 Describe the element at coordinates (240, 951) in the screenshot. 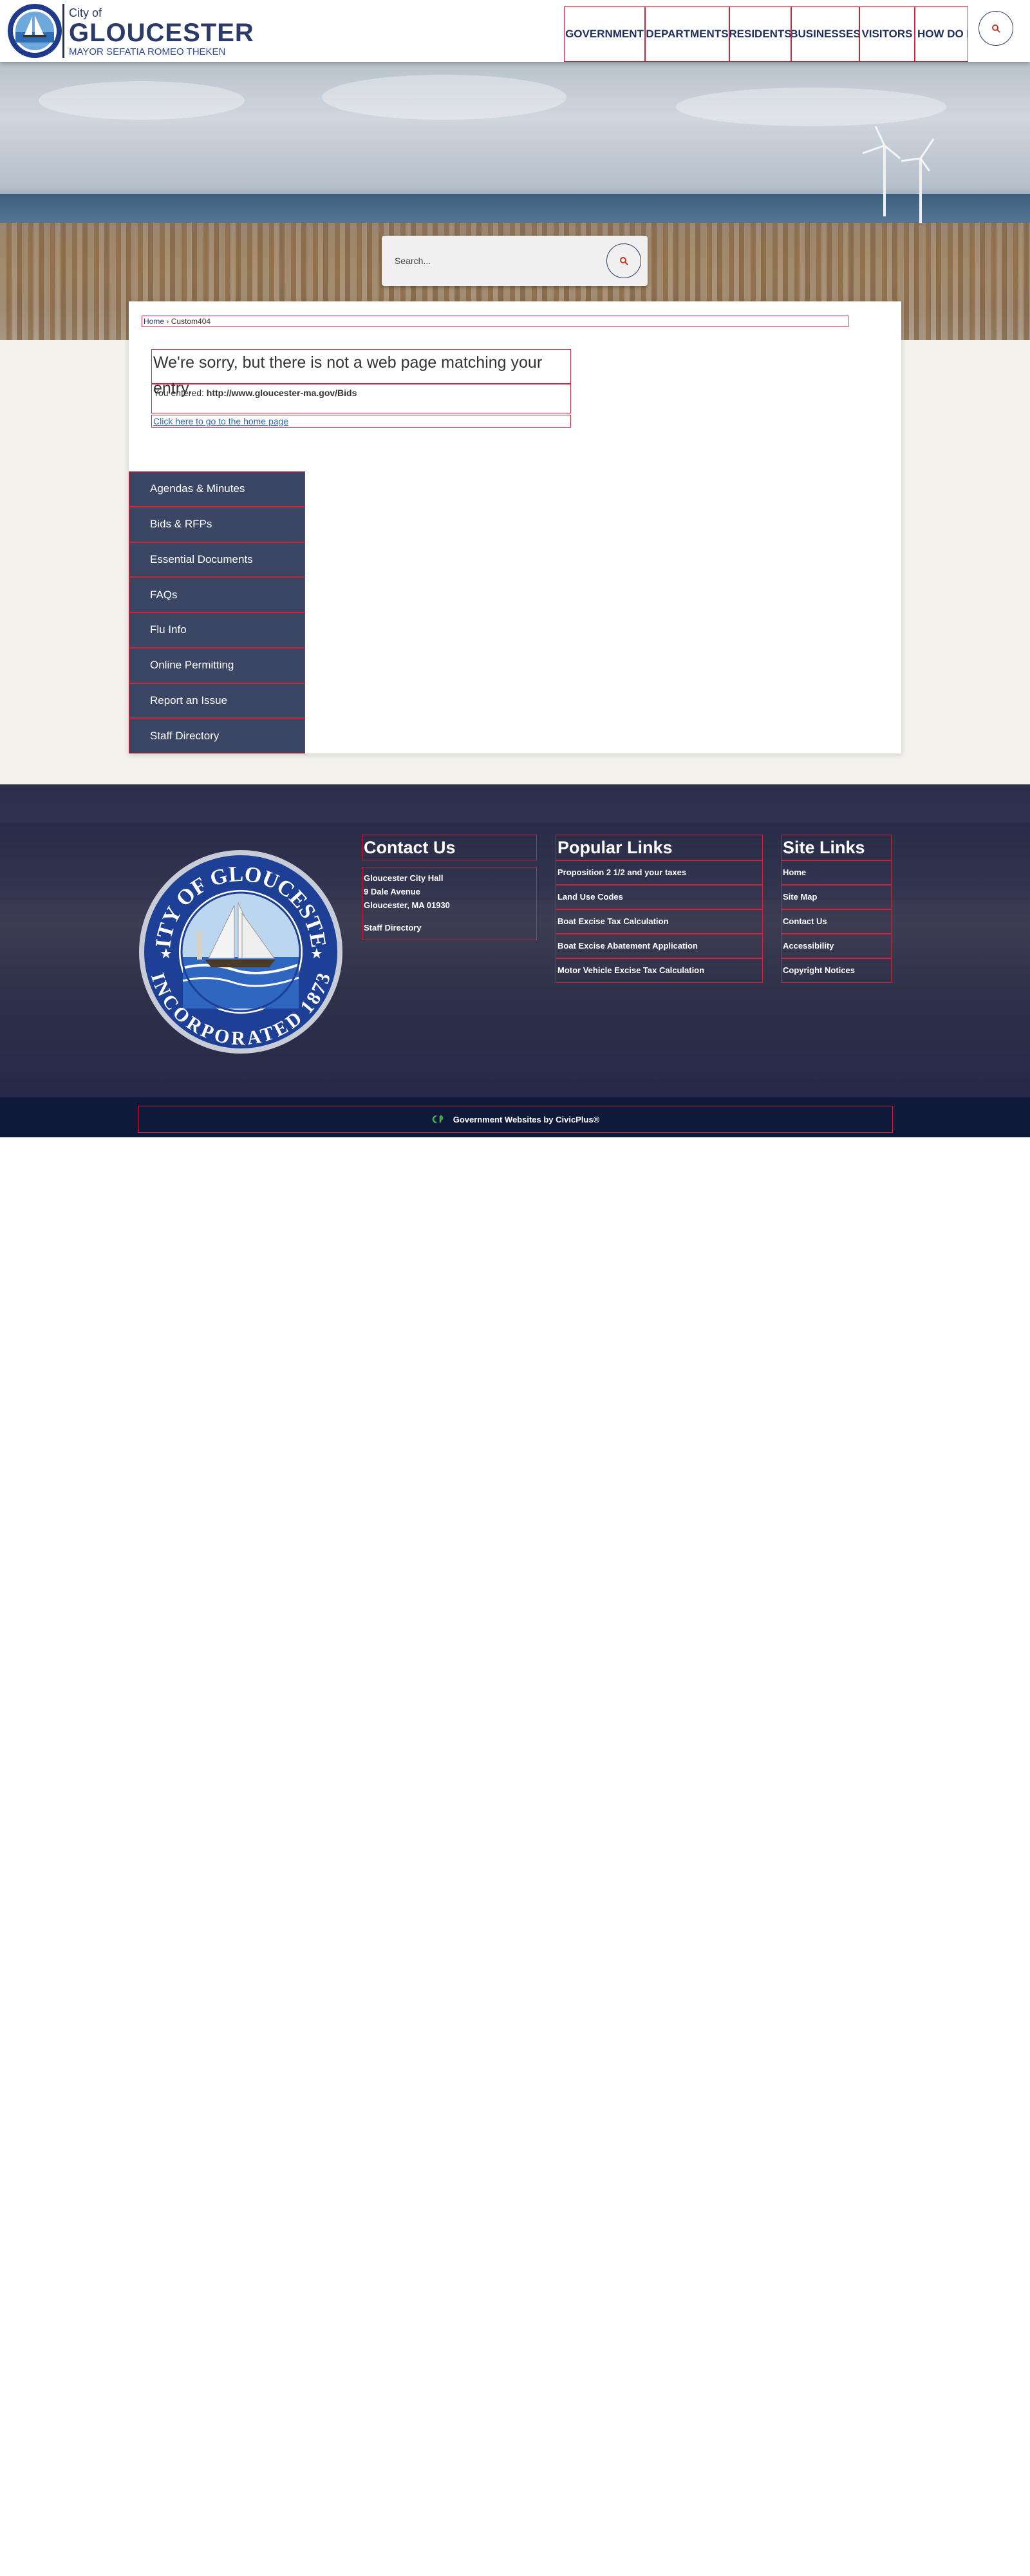

I see `city-seal: CITY OF GLOUCESTER INCORPORATED 1873 ★ ★` at that location.